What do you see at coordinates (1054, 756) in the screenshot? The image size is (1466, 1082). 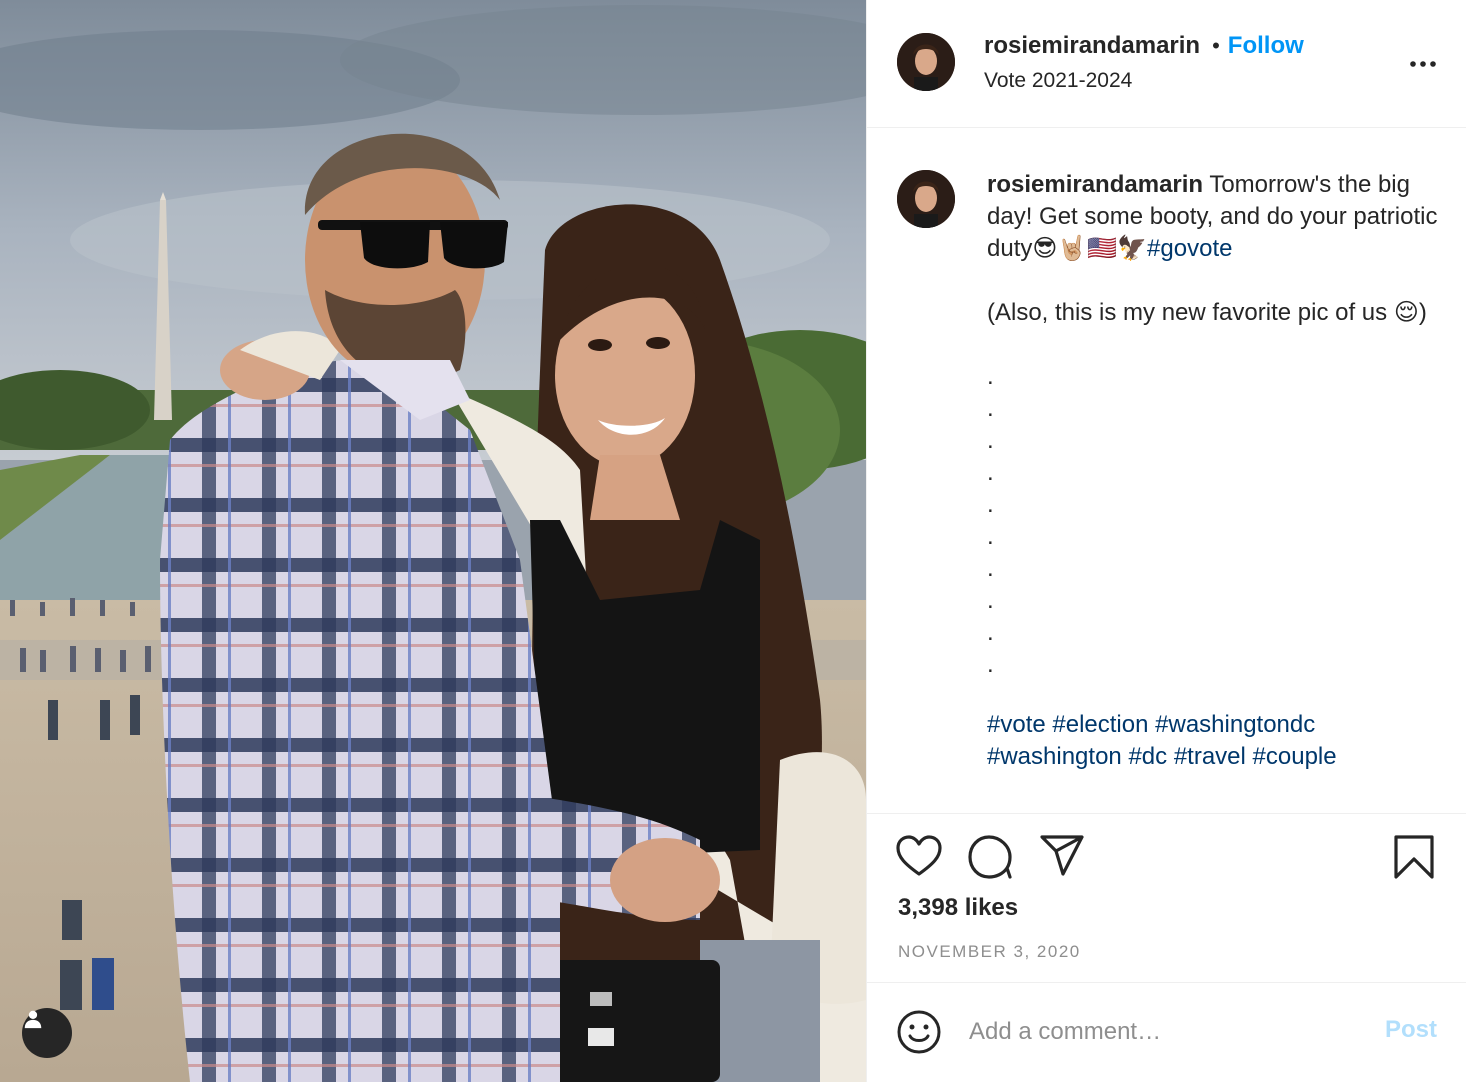 I see `hashtag-link: #washington` at bounding box center [1054, 756].